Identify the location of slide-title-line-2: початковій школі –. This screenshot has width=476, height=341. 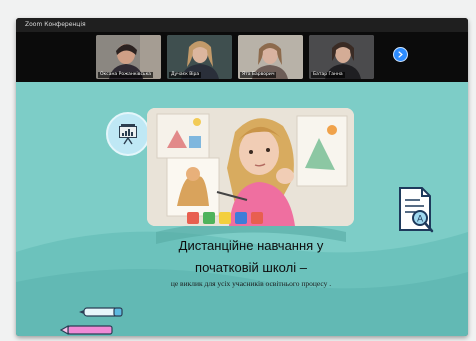
(251, 267).